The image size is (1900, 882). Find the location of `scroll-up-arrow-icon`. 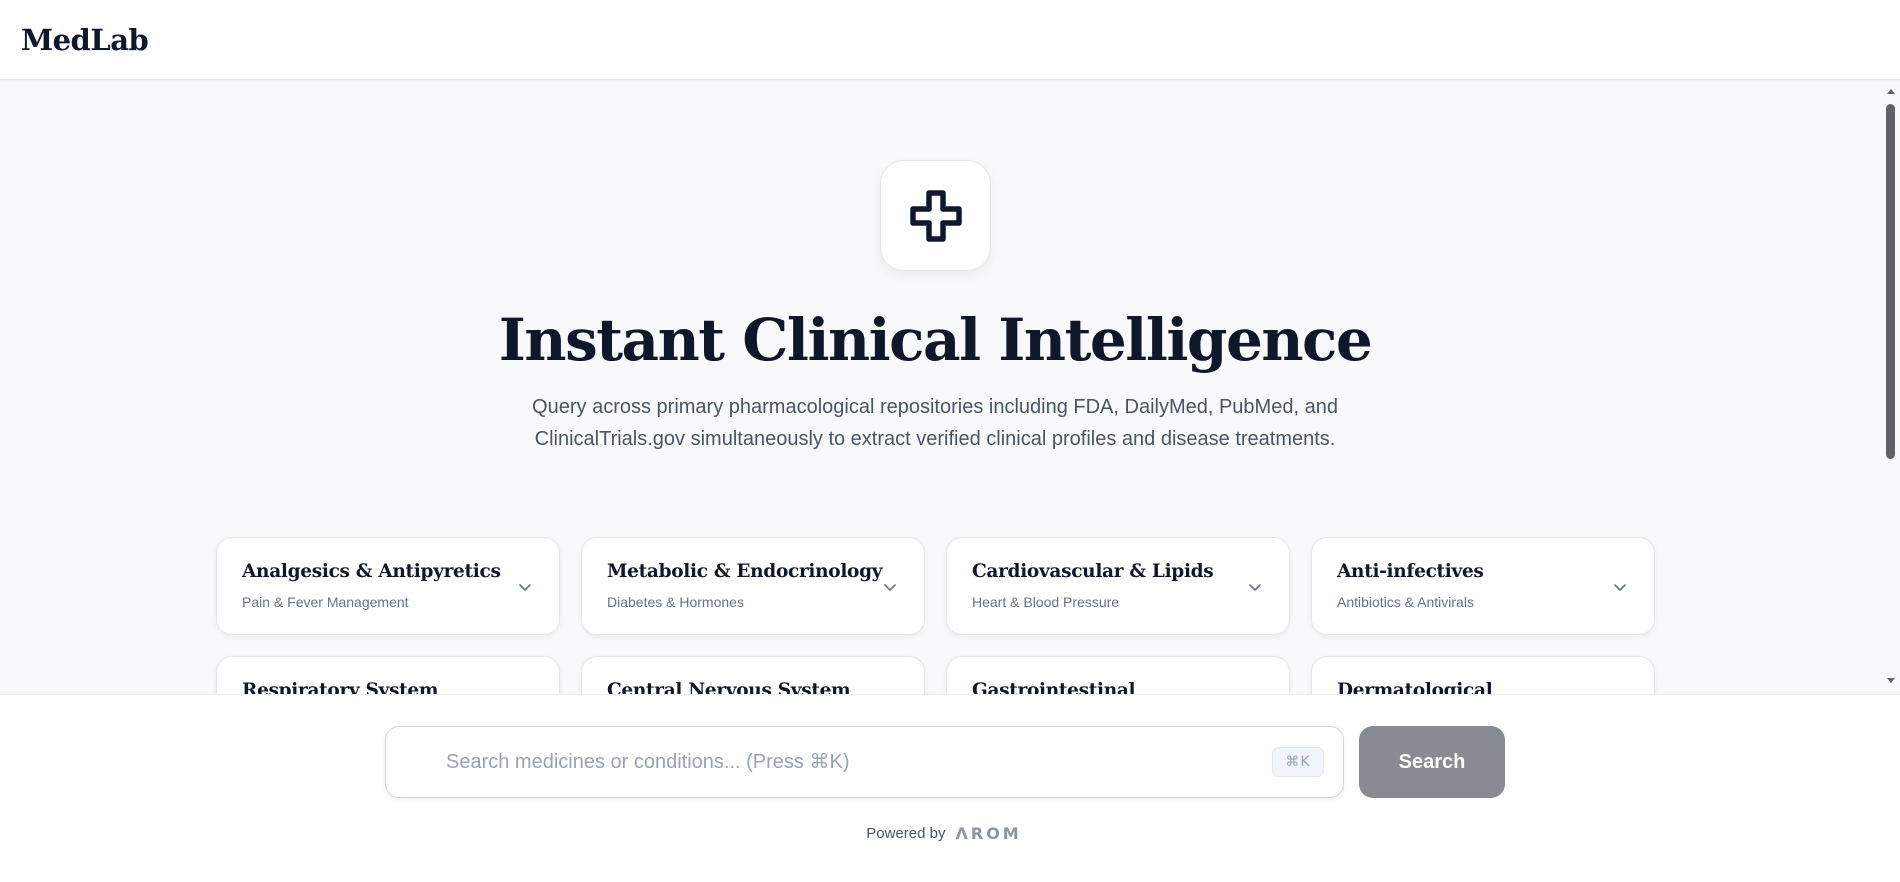

scroll-up-arrow-icon is located at coordinates (1891, 91).